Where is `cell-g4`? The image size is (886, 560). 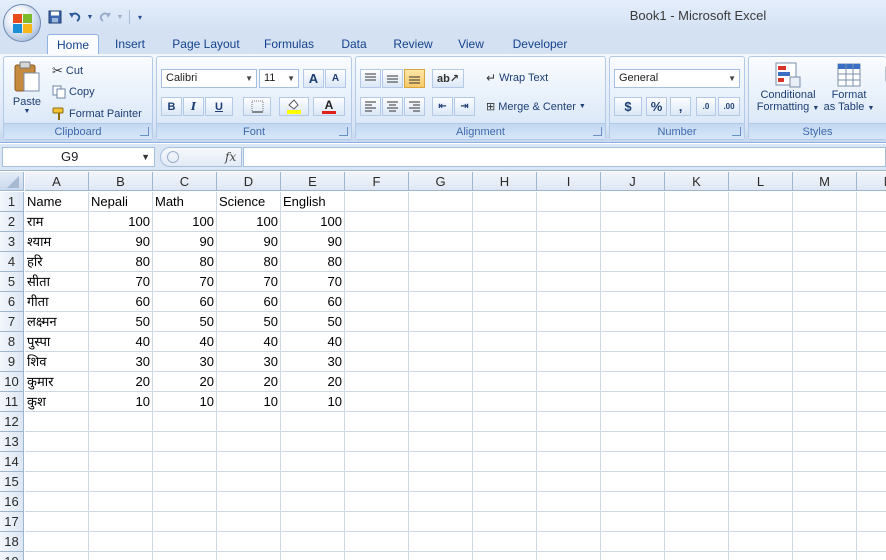 cell-g4 is located at coordinates (441, 262).